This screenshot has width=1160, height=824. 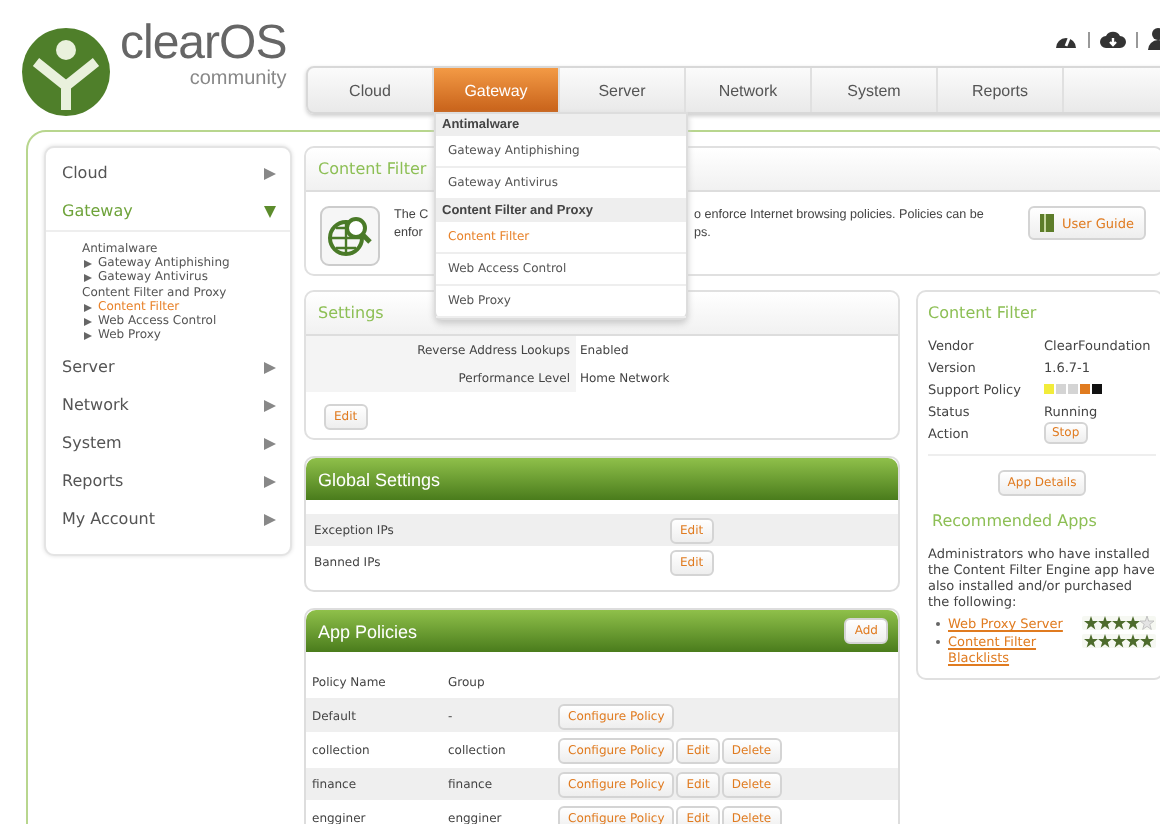 I want to click on nav-tab: System, so click(x=875, y=90).